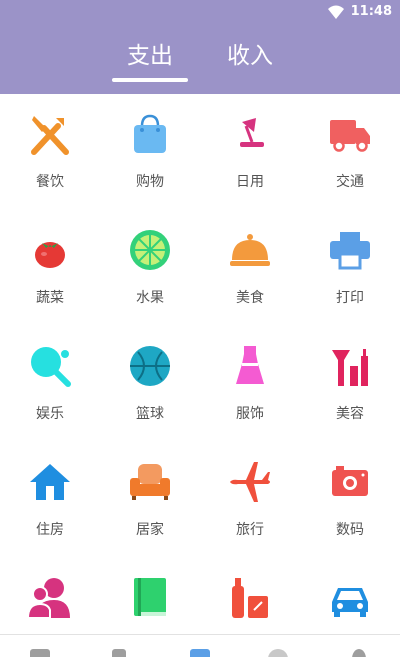 The width and height of the screenshot is (400, 657). Describe the element at coordinates (50, 182) in the screenshot. I see `category-label: 餐饮` at that location.